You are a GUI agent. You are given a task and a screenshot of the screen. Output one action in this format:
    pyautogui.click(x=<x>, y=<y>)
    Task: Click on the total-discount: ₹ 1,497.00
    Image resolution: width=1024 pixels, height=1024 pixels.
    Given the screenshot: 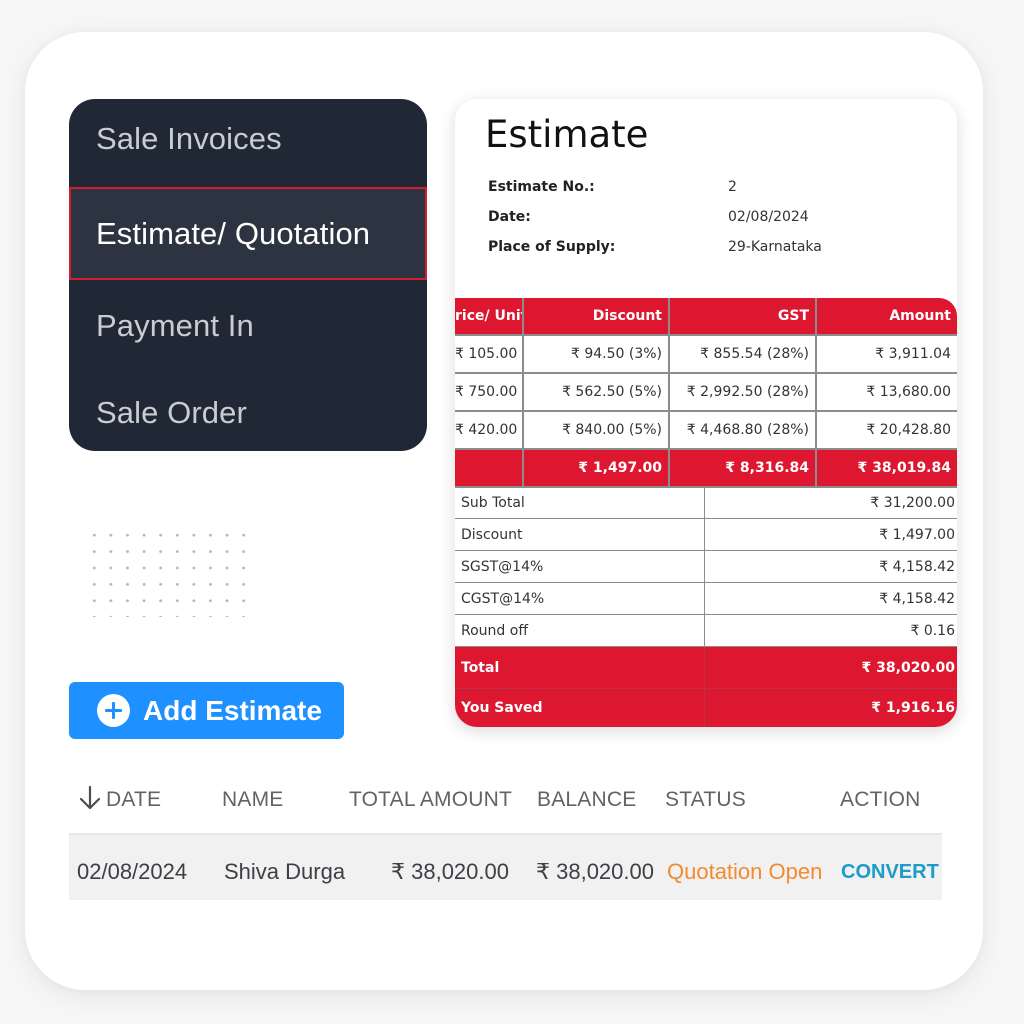 What is the action you would take?
    pyautogui.click(x=596, y=468)
    